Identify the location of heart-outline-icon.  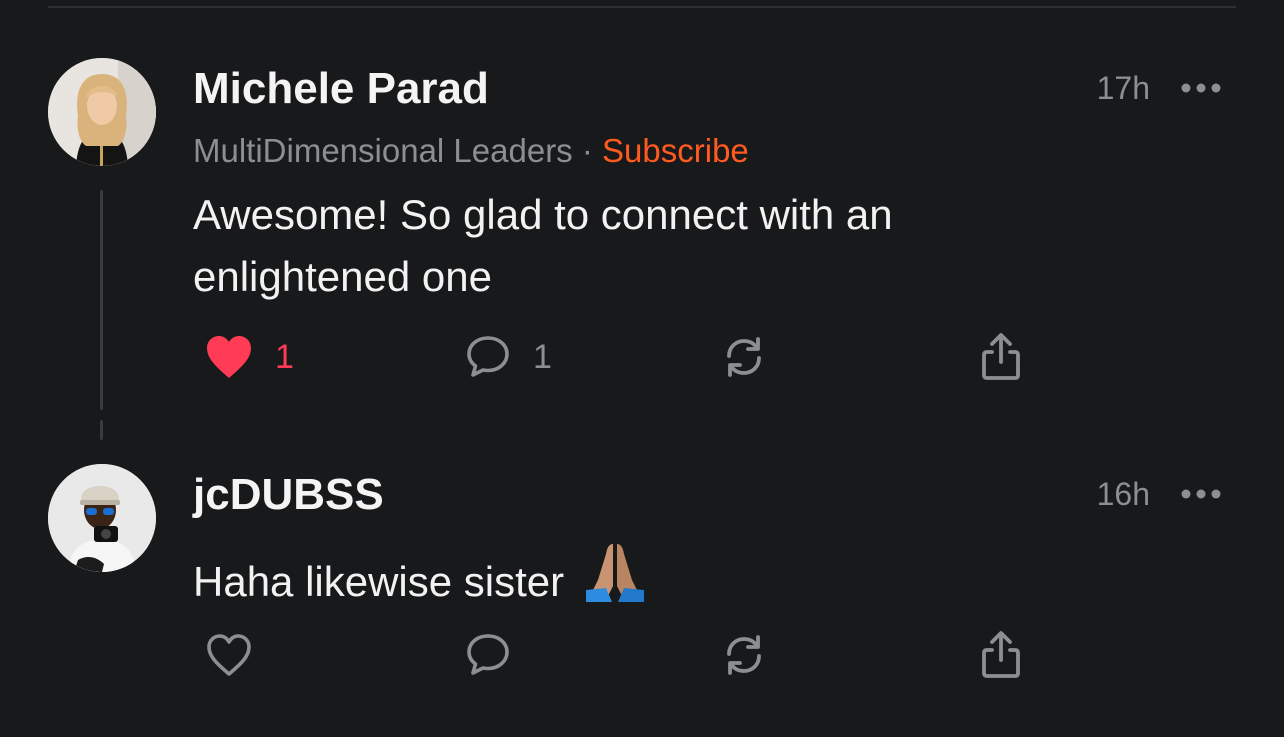
(229, 655).